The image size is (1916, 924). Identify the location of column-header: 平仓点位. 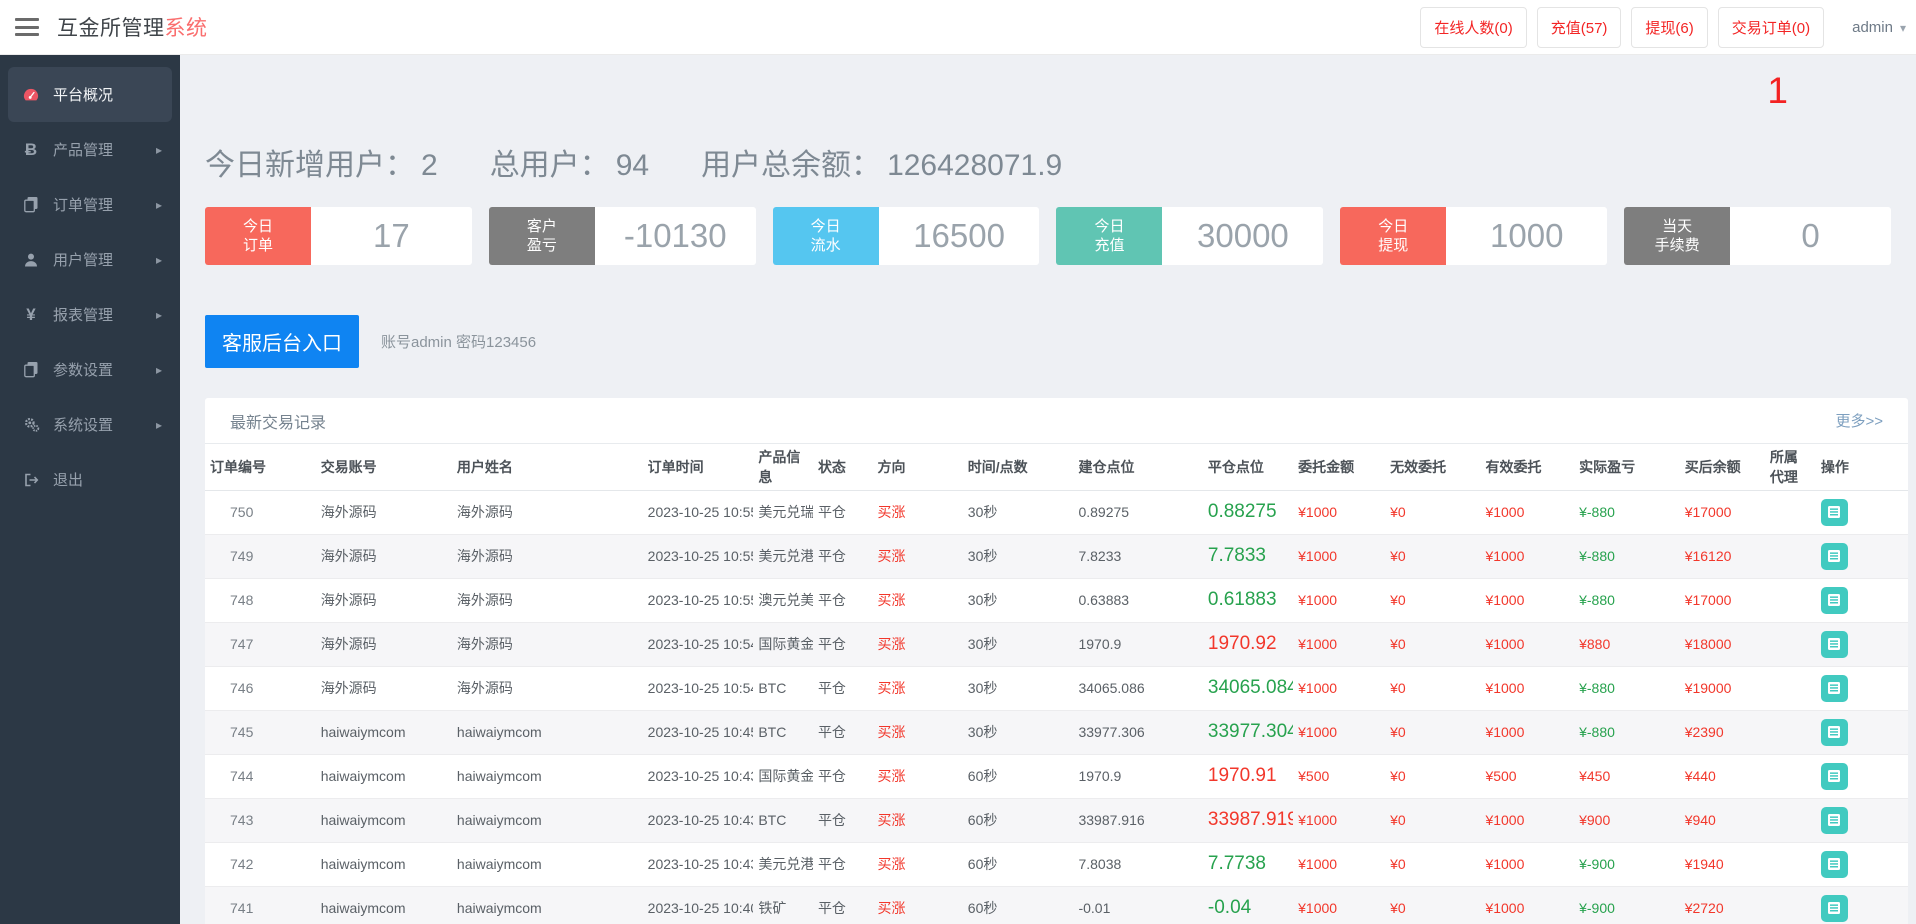
(1248, 467).